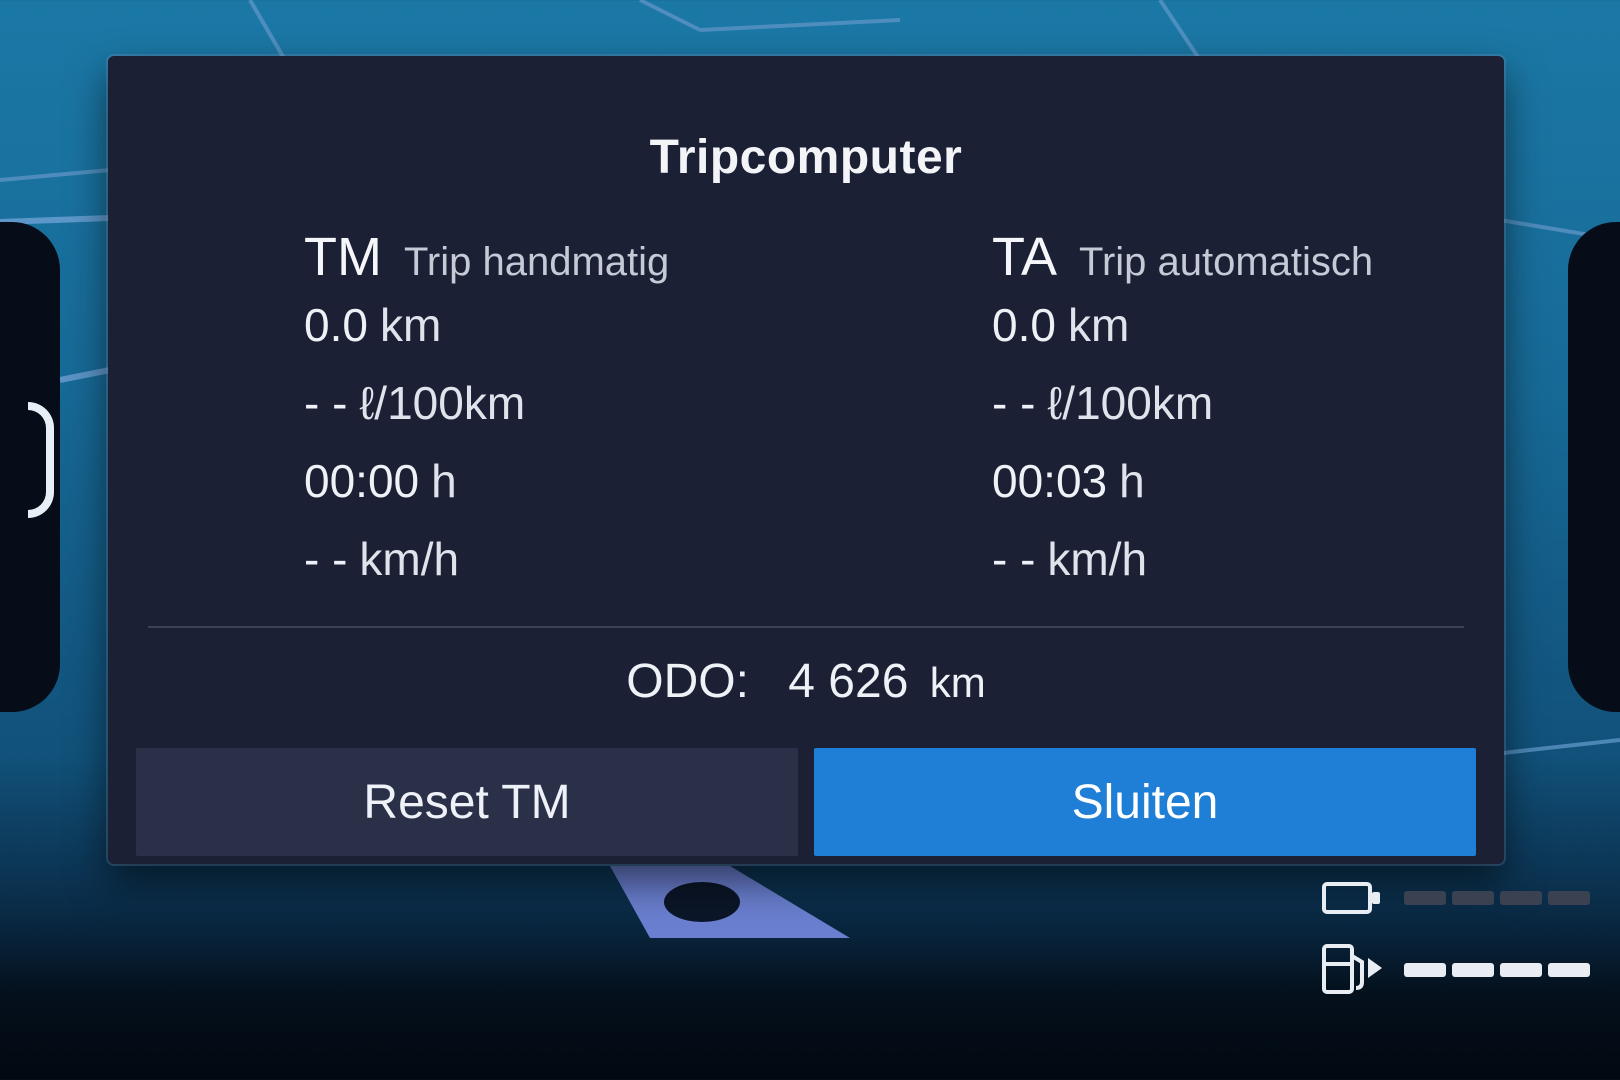 The image size is (1620, 1080). Describe the element at coordinates (1145, 802) in the screenshot. I see `close-button: Sluiten` at that location.